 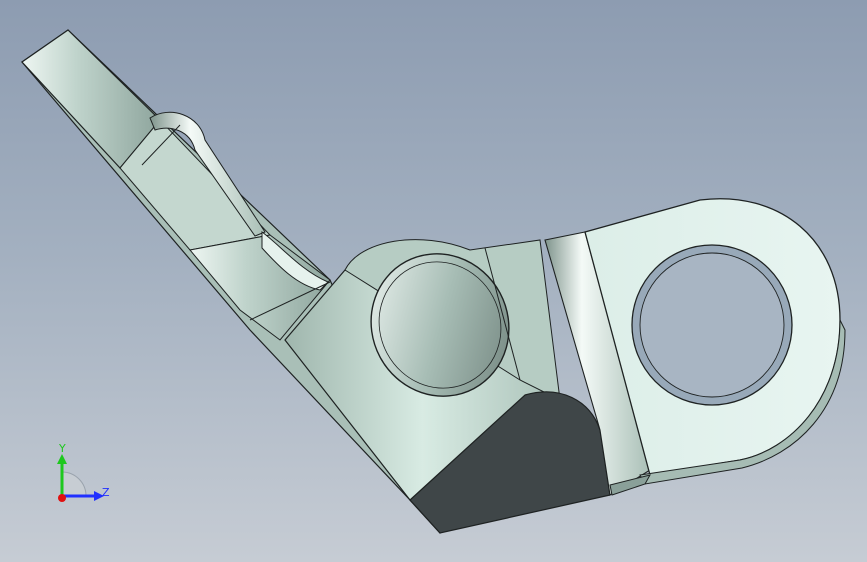 I want to click on orientation-triad: Y Z, so click(x=83, y=472).